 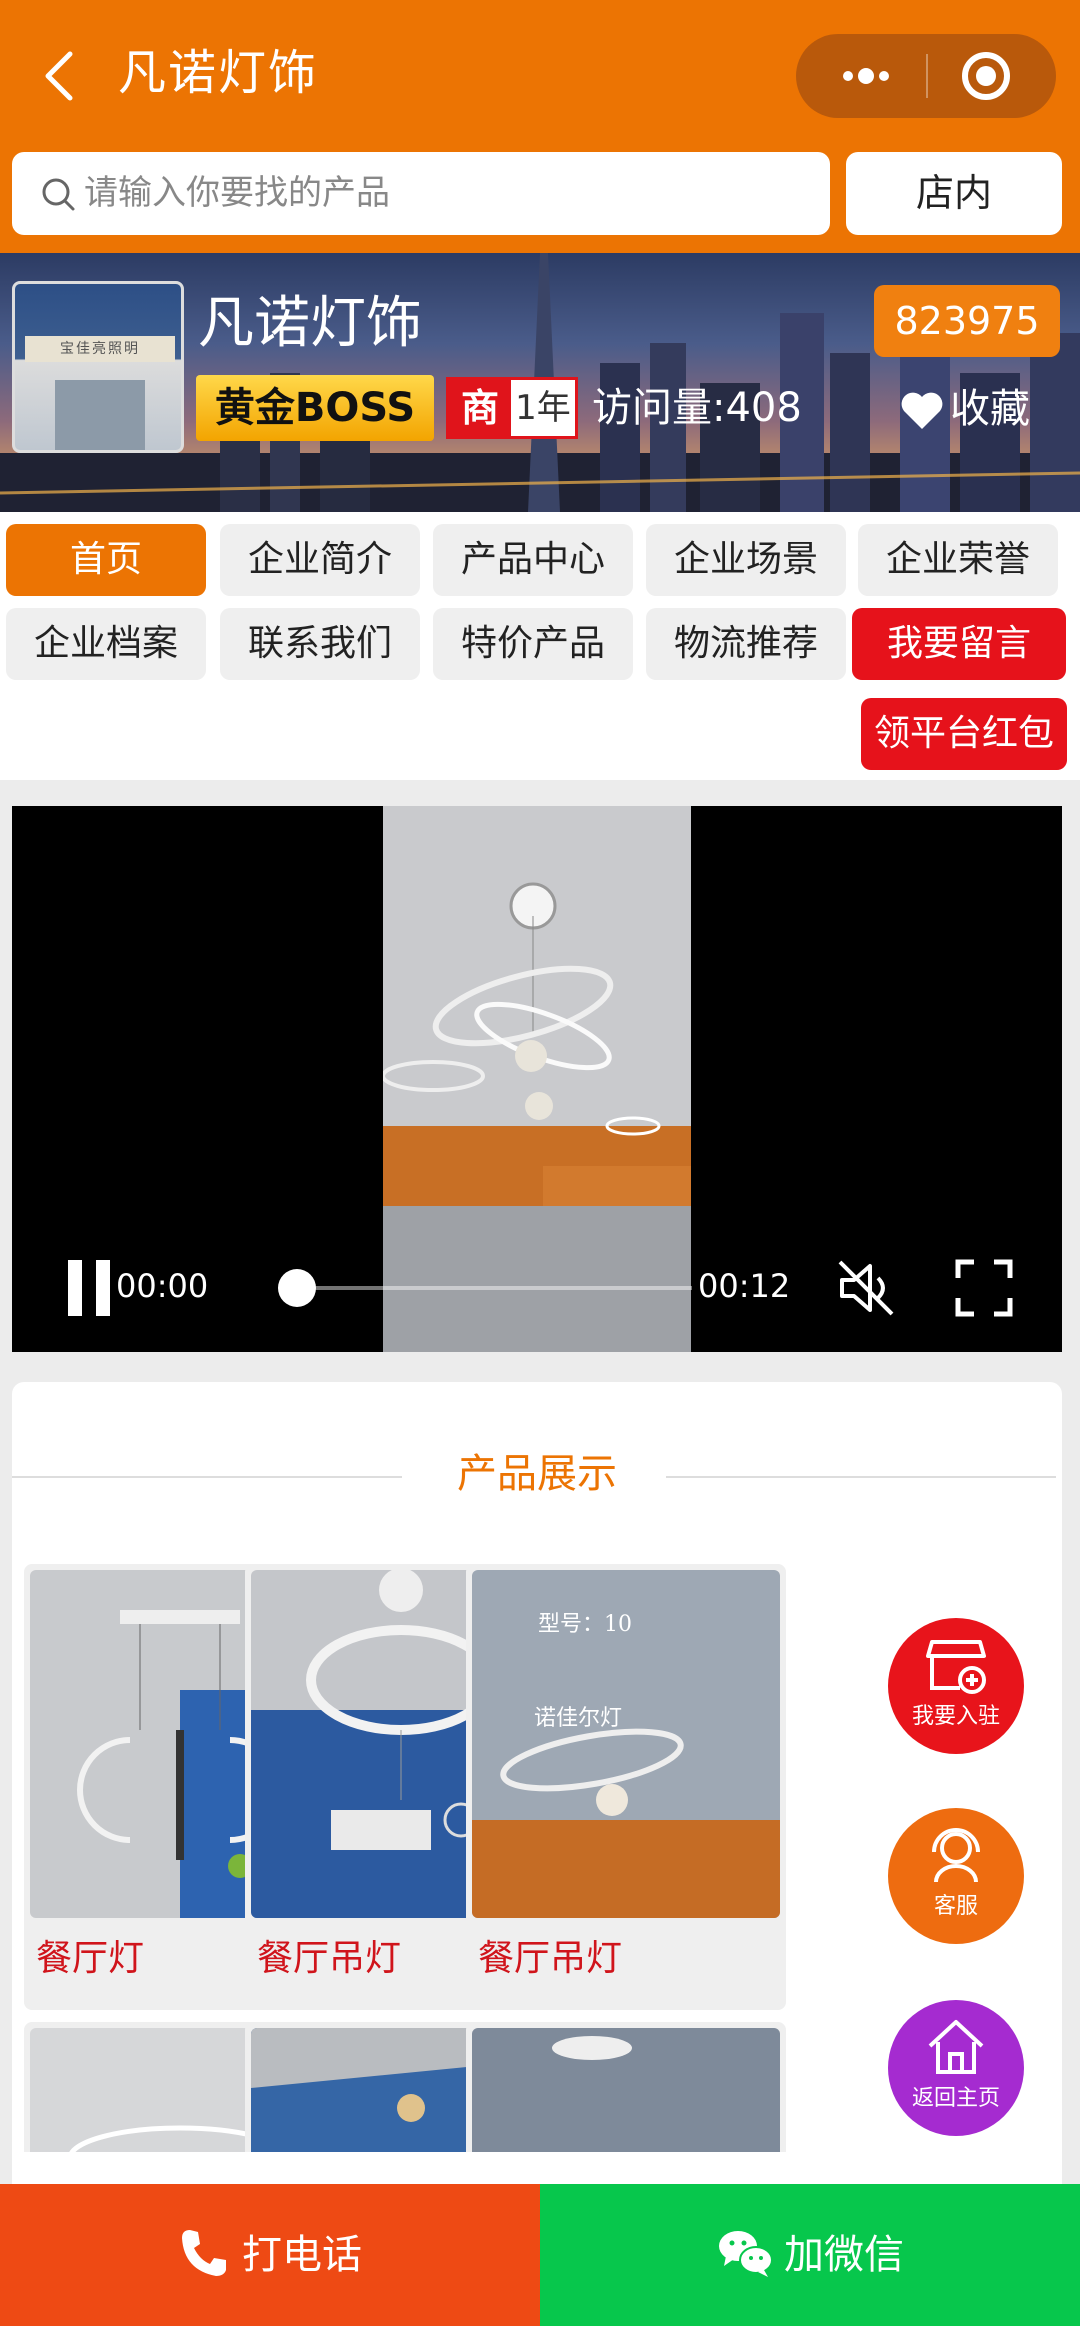 I want to click on top-bar: 凡诺灯饰 店内, so click(x=540, y=126).